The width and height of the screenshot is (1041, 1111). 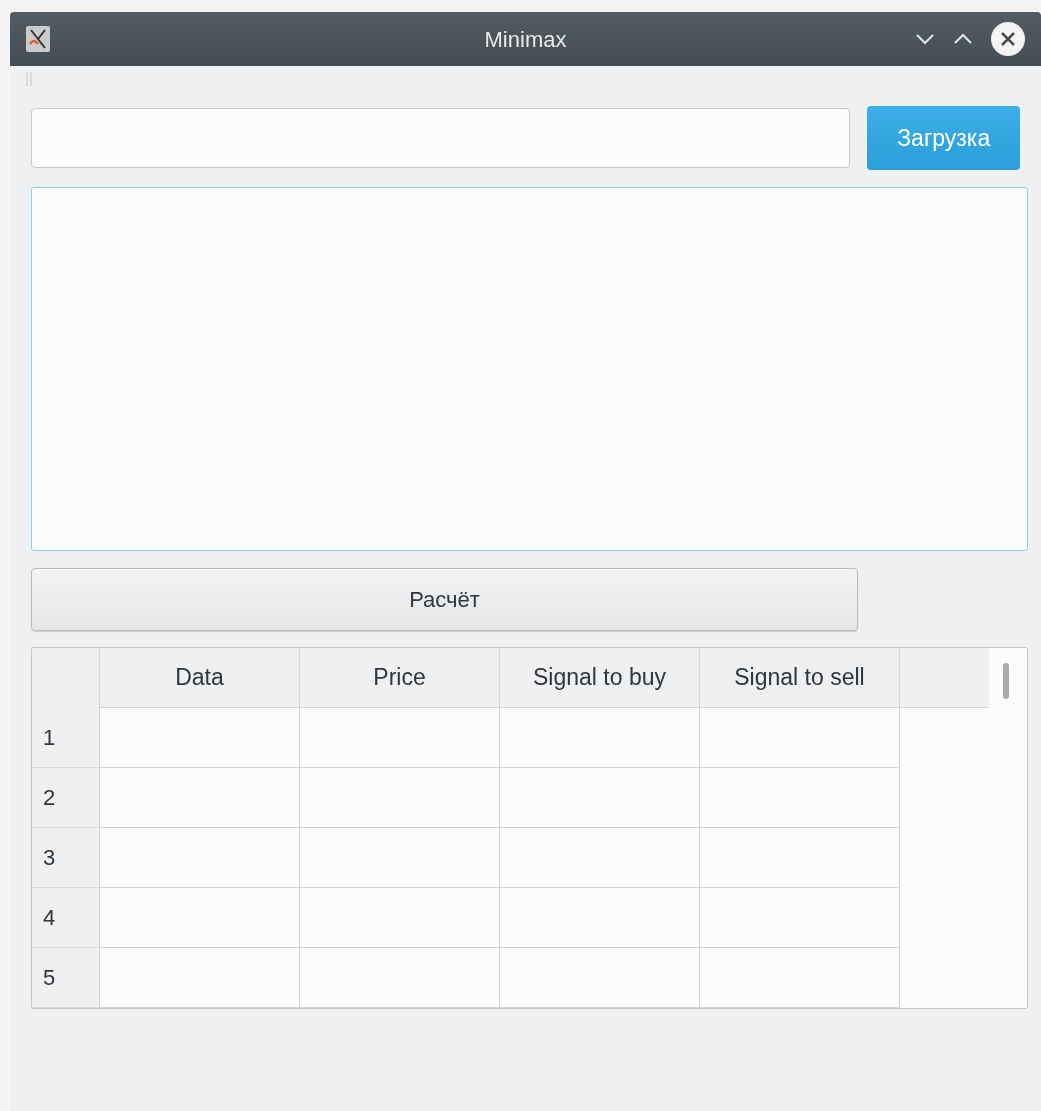 What do you see at coordinates (65, 978) in the screenshot?
I see `row-header: 5` at bounding box center [65, 978].